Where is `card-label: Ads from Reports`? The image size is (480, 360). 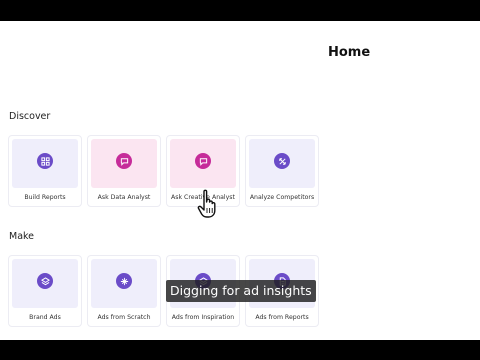
card-label: Ads from Reports is located at coordinates (282, 317).